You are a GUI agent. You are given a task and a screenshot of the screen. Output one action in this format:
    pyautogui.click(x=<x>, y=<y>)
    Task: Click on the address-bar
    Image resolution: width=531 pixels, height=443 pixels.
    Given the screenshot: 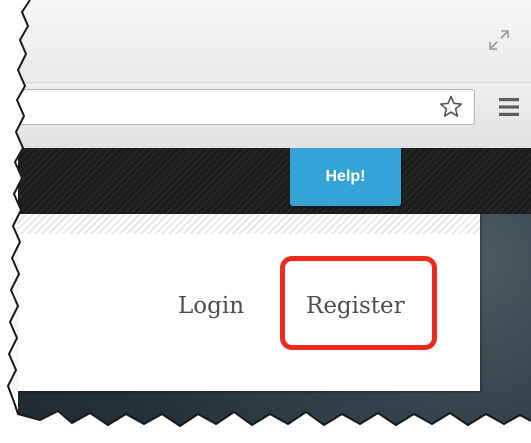 What is the action you would take?
    pyautogui.click(x=246, y=107)
    